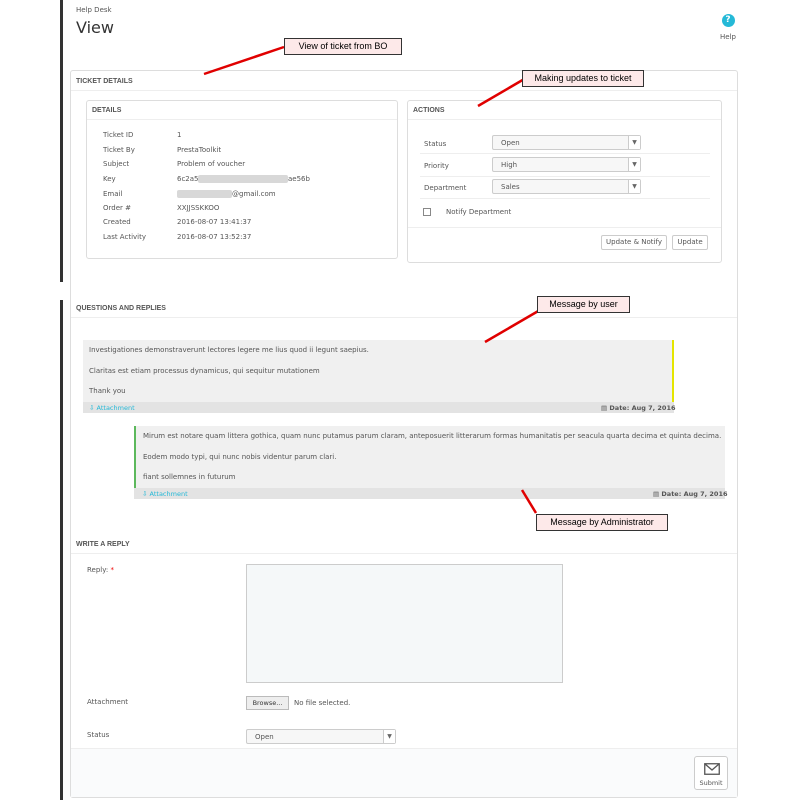  Describe the element at coordinates (510, 187) in the screenshot. I see `department-select-value: Sales` at that location.